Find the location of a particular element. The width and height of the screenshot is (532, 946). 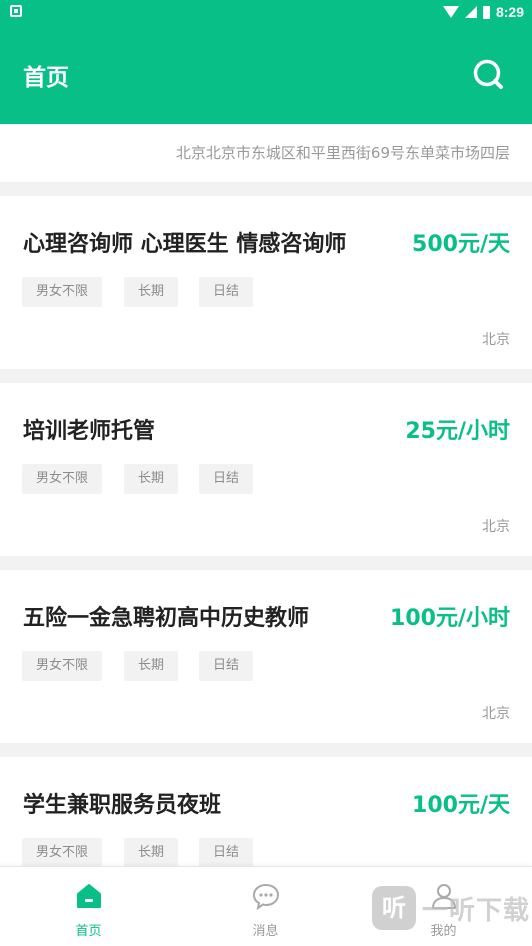

job-title: 学生兼职服务员夜班 is located at coordinates (122, 805).